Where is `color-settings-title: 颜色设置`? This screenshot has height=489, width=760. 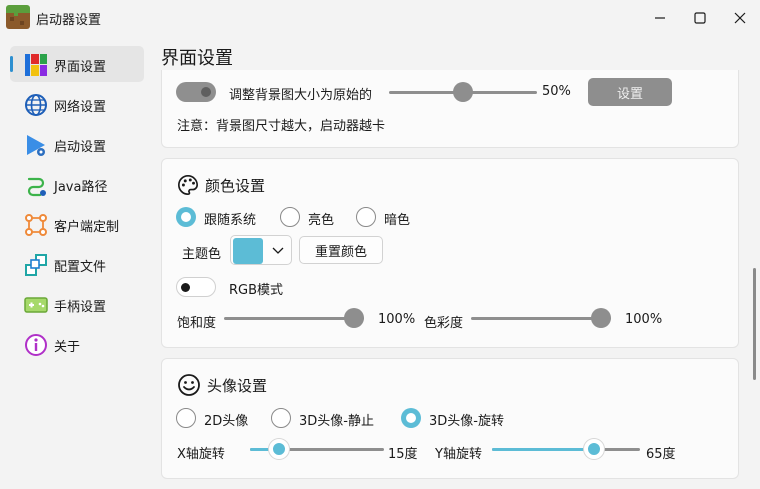
color-settings-title: 颜色设置 is located at coordinates (235, 186).